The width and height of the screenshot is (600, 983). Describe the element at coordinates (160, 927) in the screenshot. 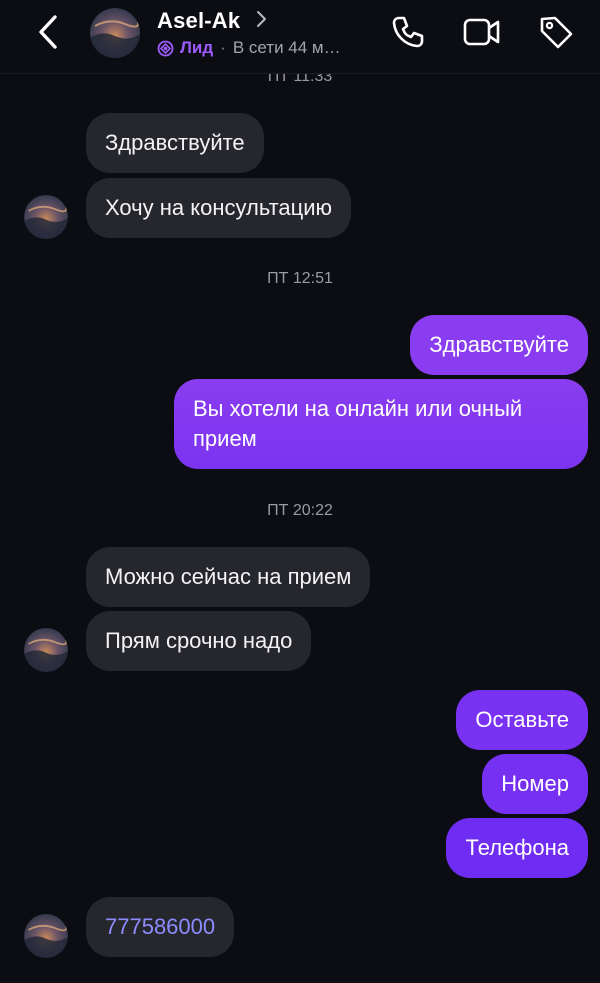

I see `incoming-message-phone-link: 777586000` at that location.